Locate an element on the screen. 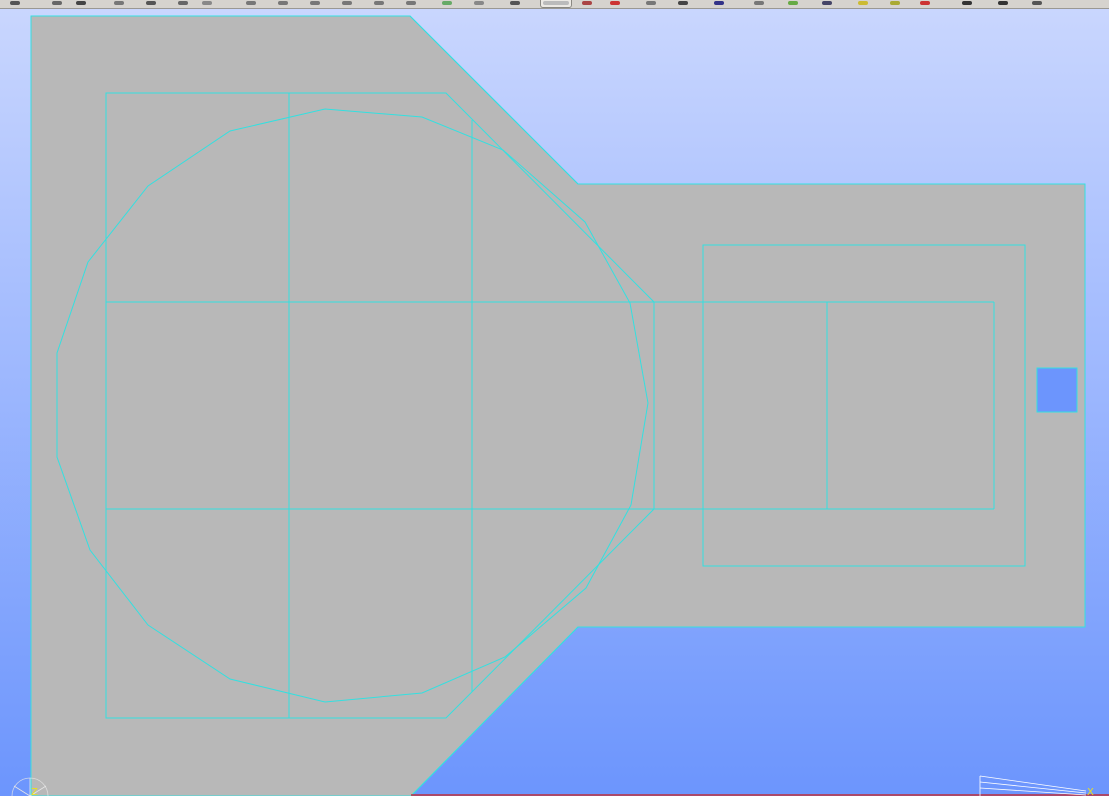 The height and width of the screenshot is (796, 1109). grid-button is located at coordinates (793, 3).